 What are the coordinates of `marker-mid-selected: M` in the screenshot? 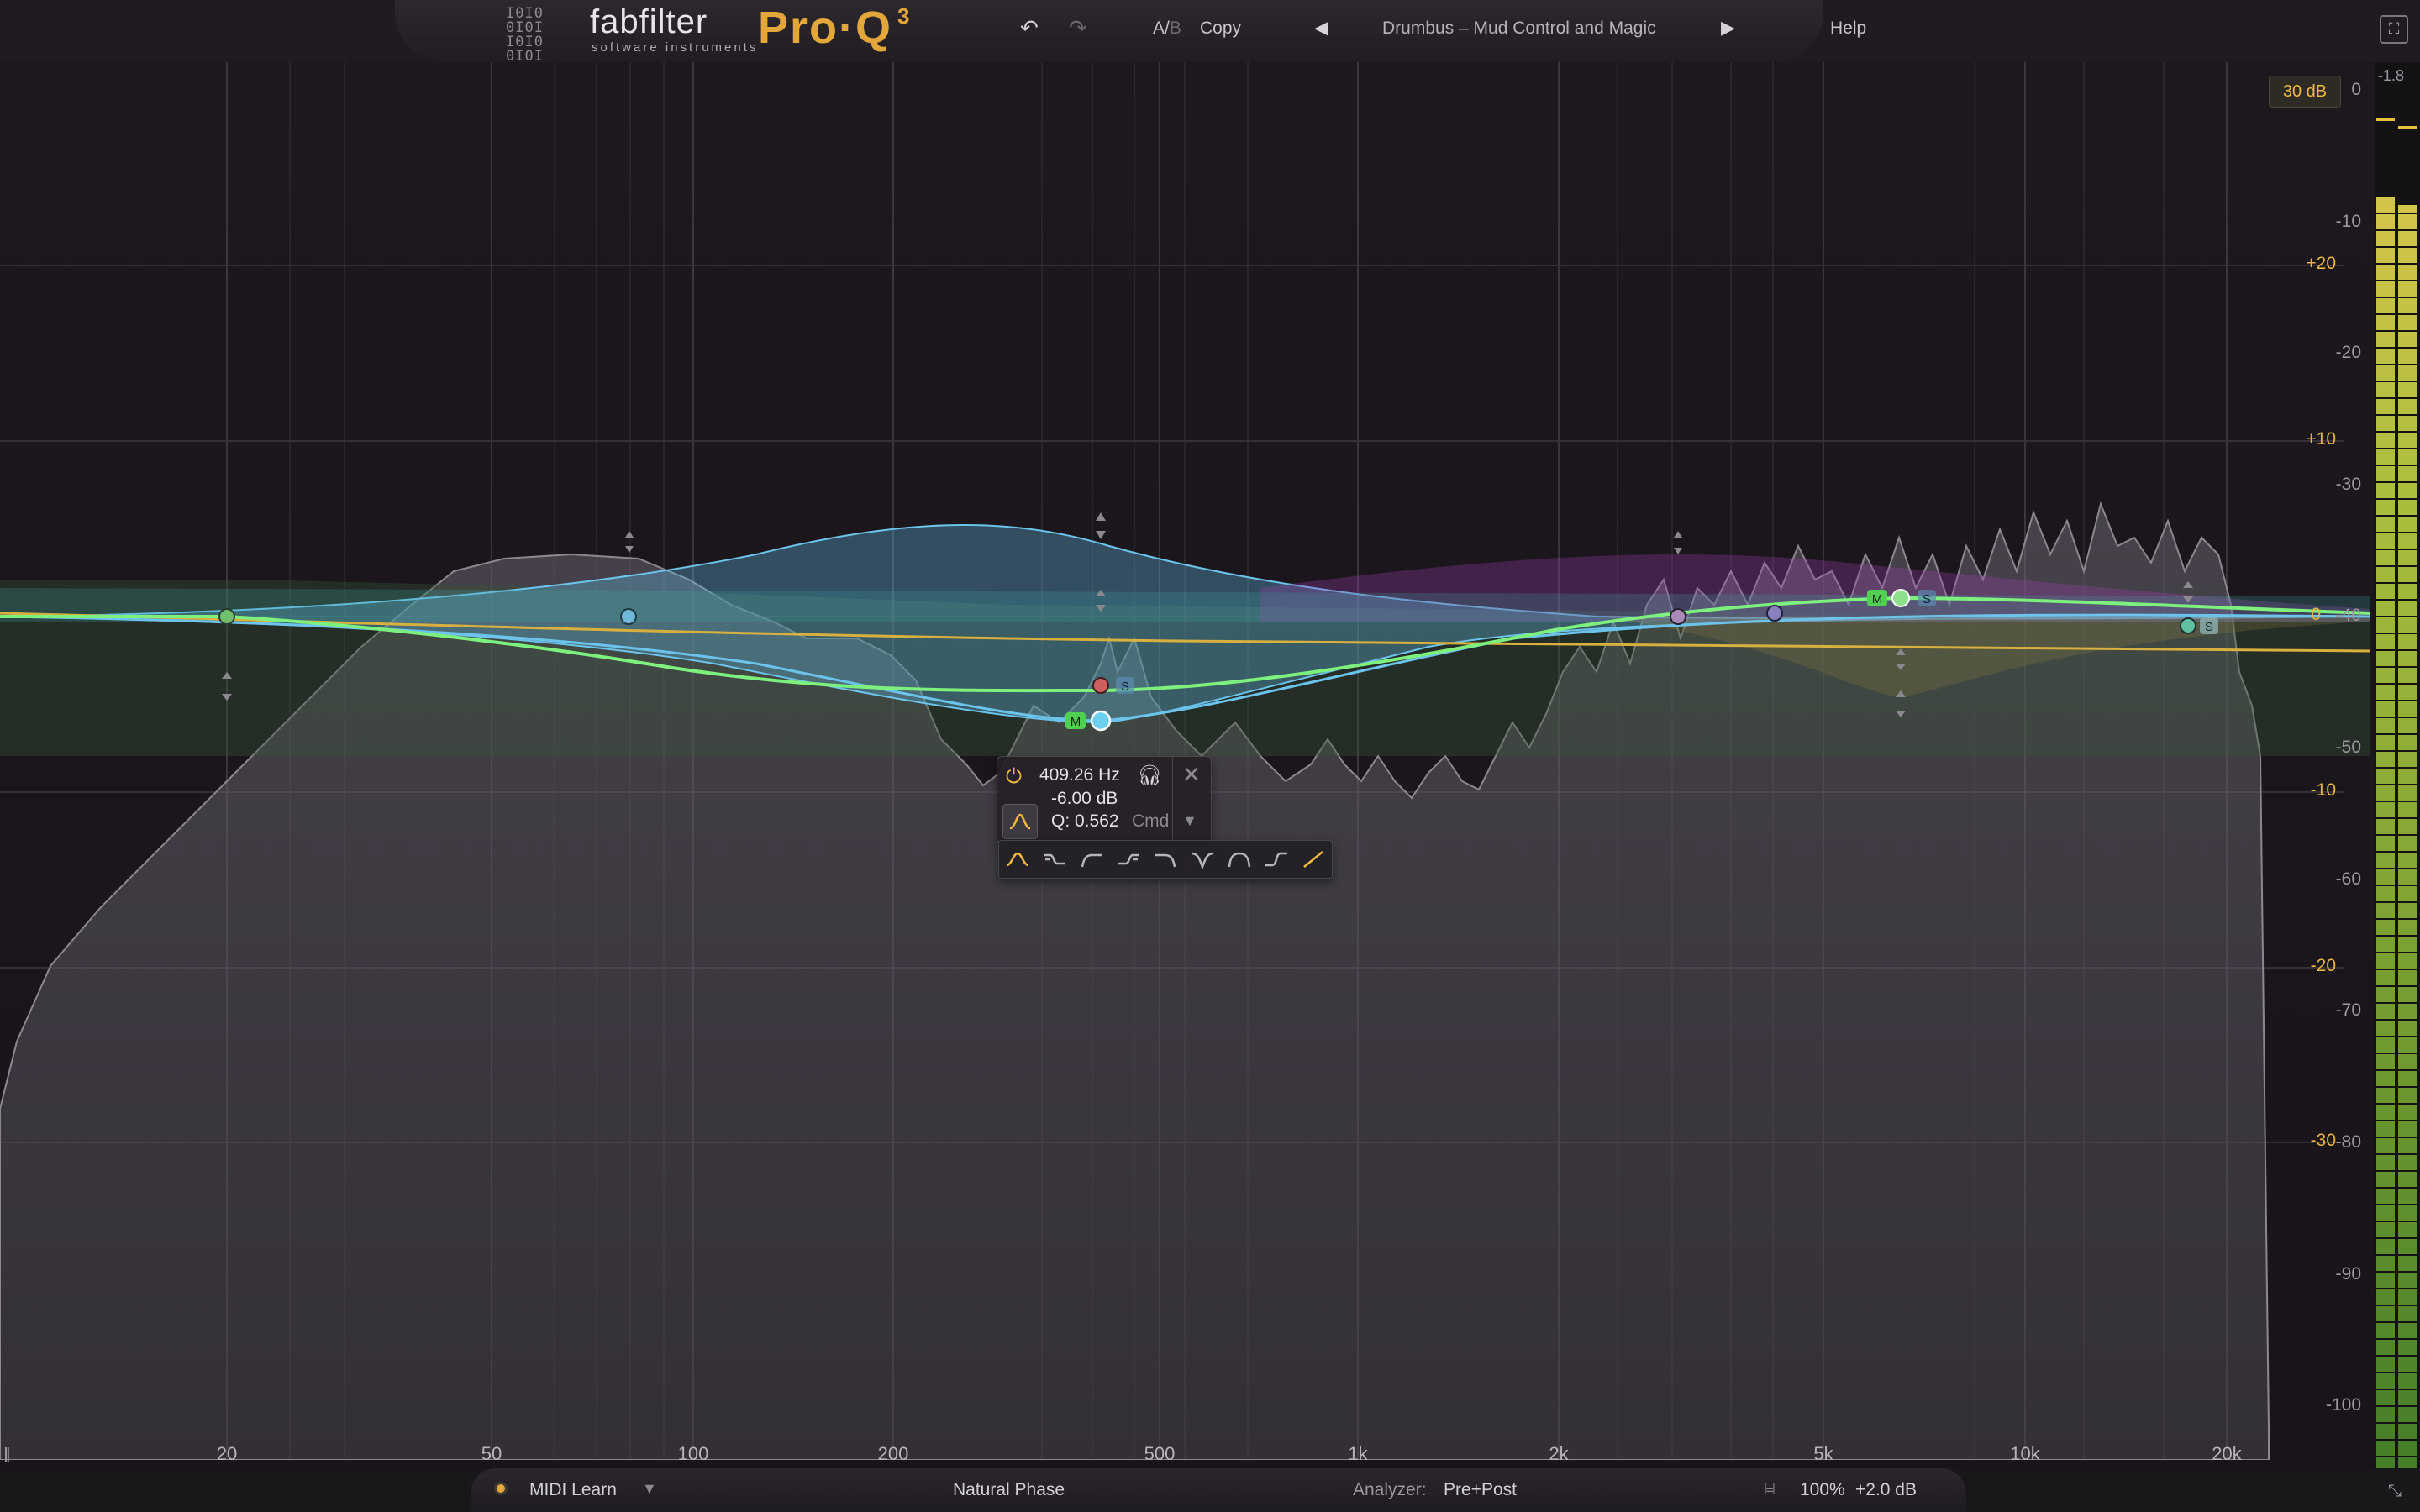 It's located at (1076, 722).